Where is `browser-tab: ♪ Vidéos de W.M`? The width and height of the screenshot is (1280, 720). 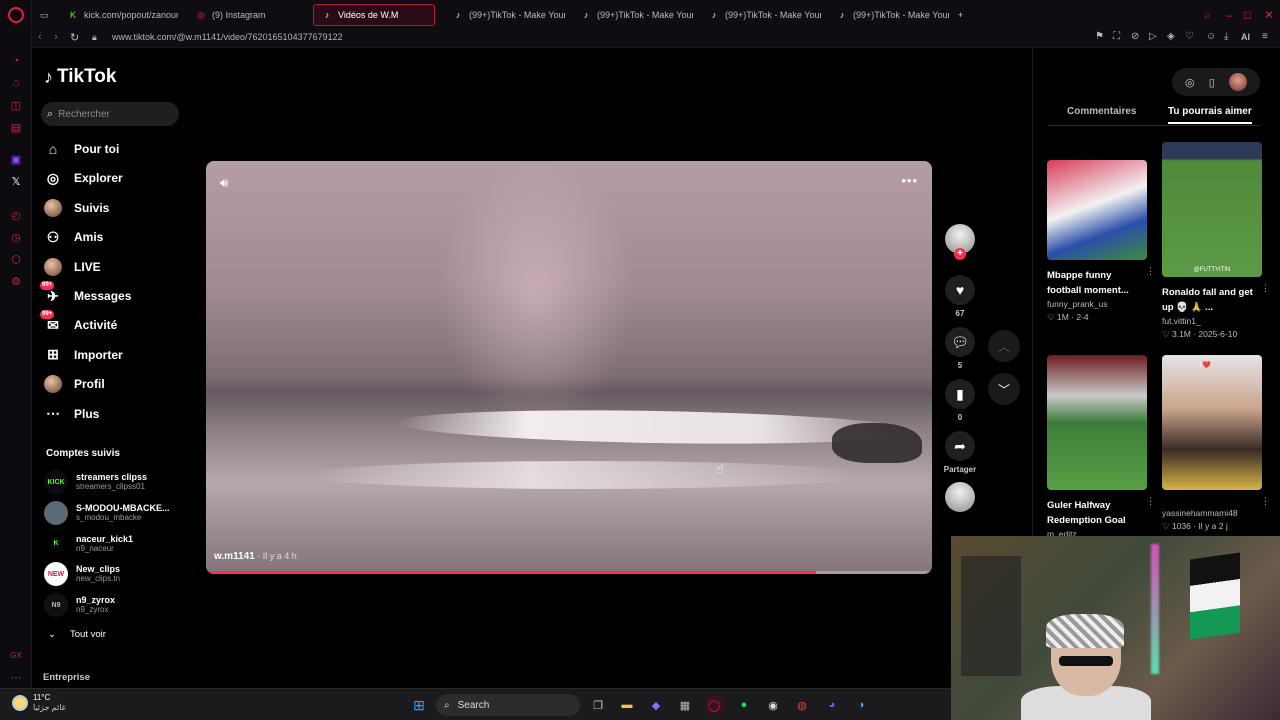
browser-tab: ♪ Vidéos de W.M is located at coordinates (374, 15).